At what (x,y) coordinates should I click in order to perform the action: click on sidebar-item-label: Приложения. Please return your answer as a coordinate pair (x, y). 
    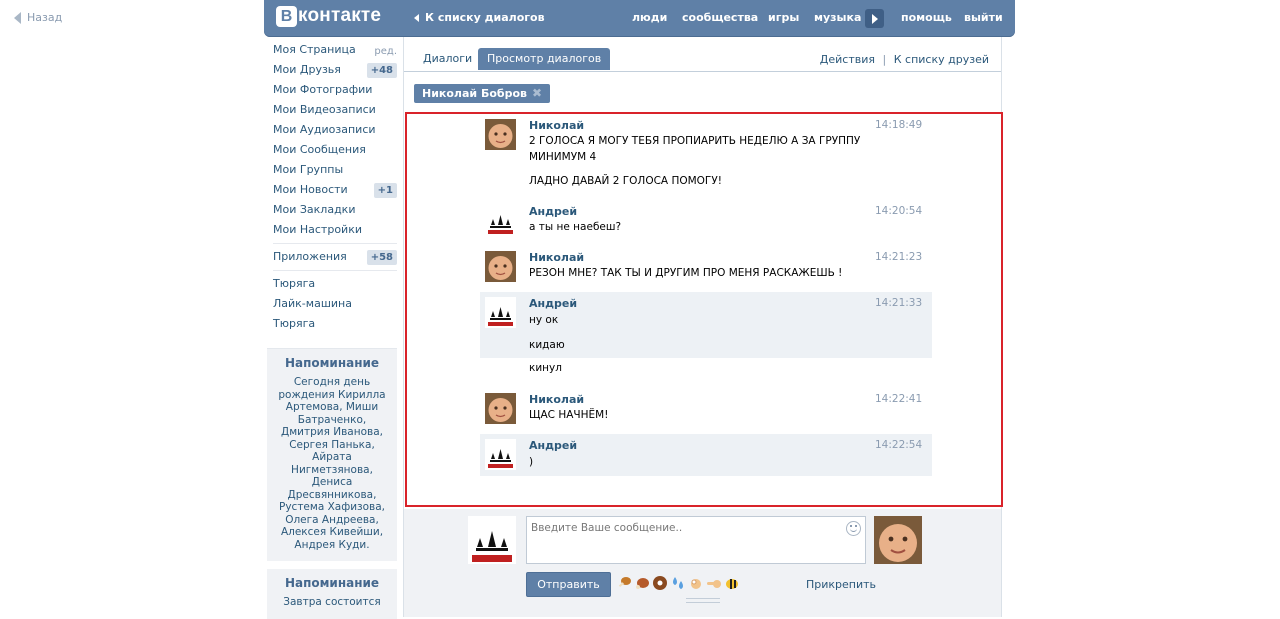
    Looking at the image, I should click on (310, 256).